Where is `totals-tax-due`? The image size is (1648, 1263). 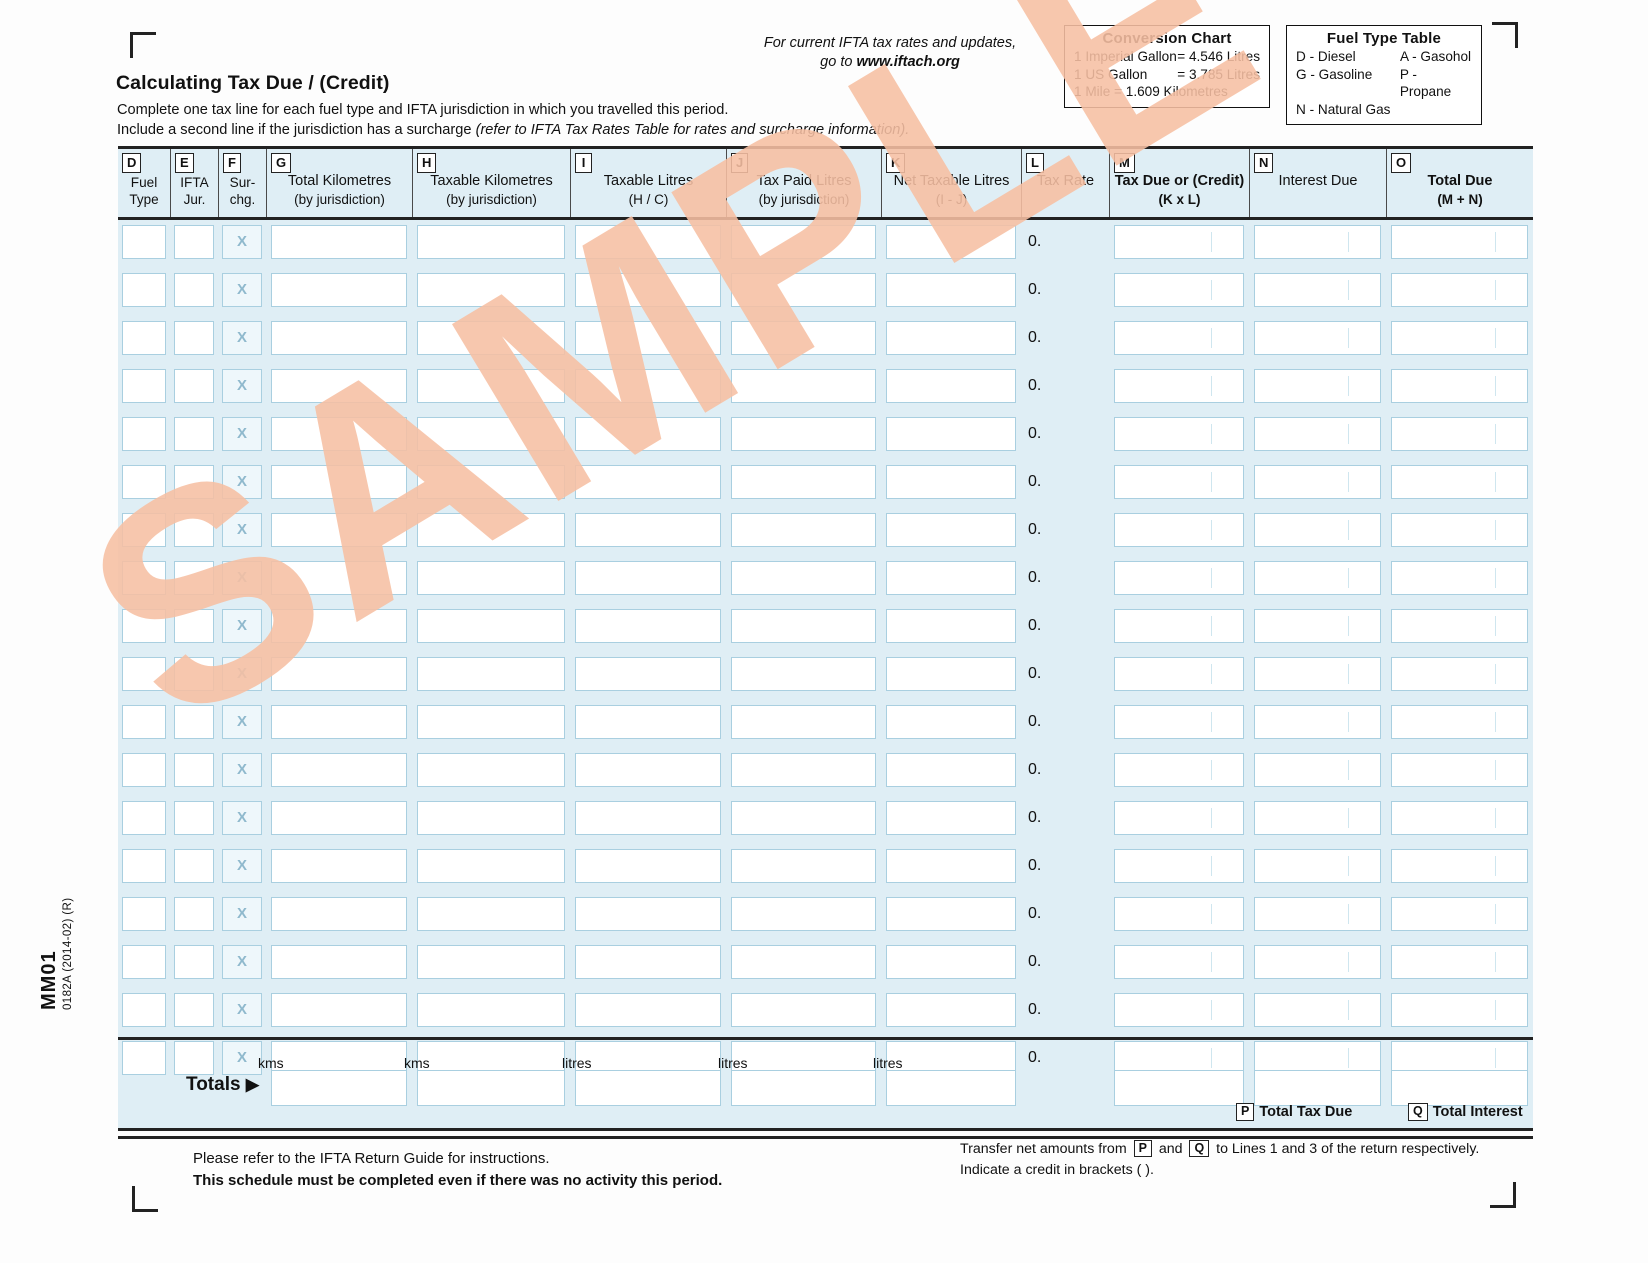 totals-tax-due is located at coordinates (1179, 1088).